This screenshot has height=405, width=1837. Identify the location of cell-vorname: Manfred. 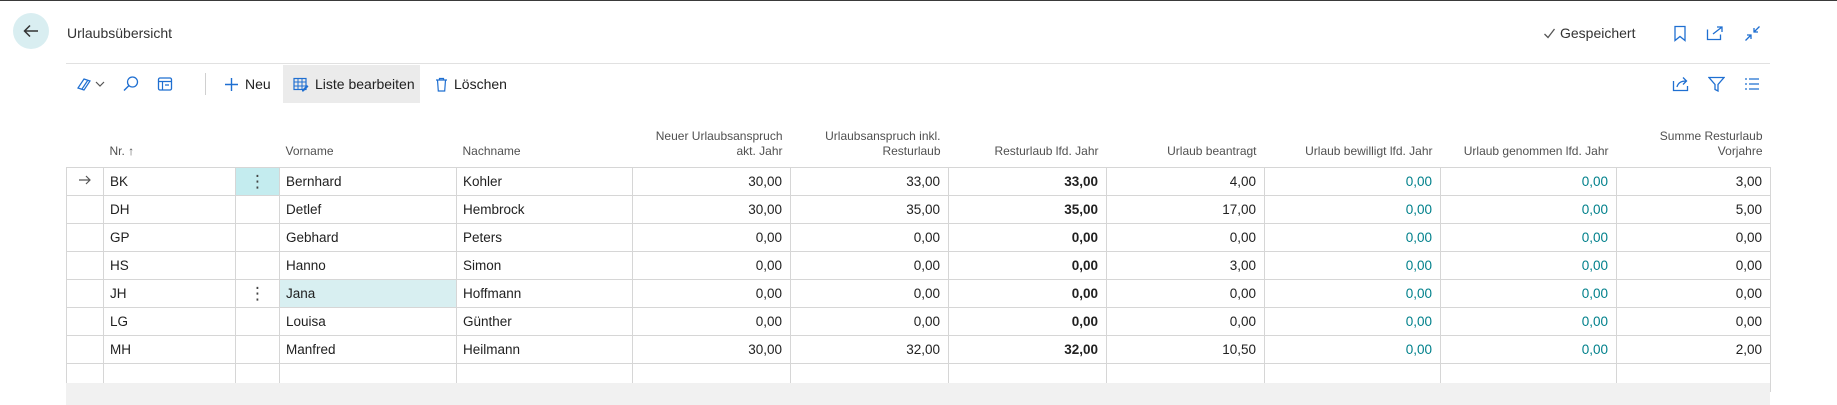
(368, 349).